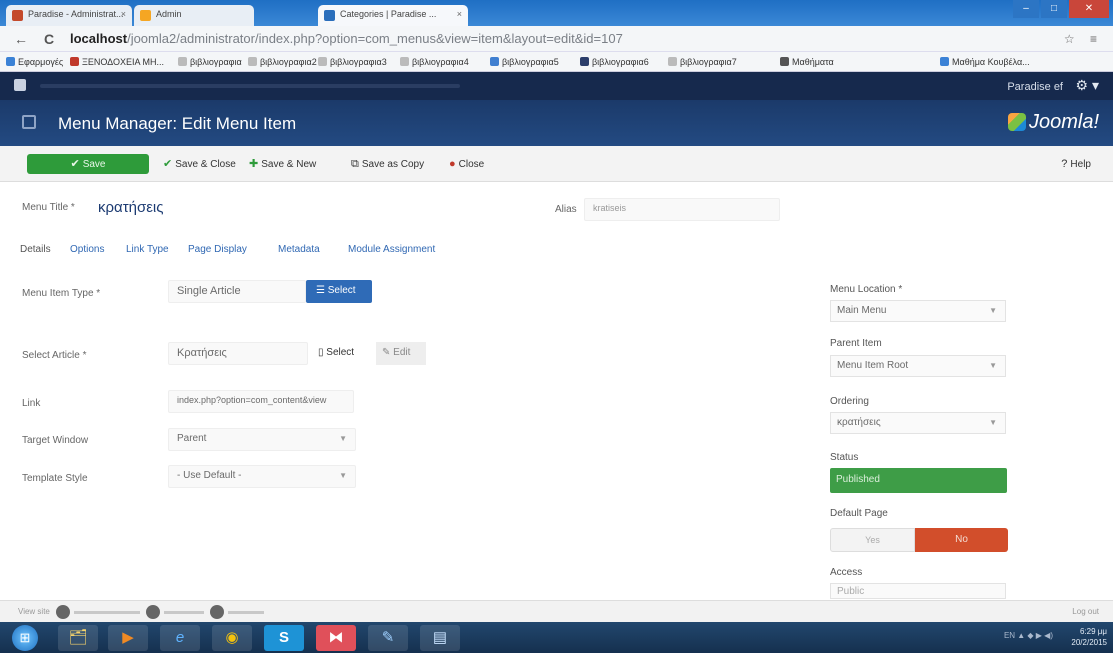 This screenshot has width=1113, height=653. Describe the element at coordinates (339, 291) in the screenshot. I see `select-type-button: ☰ Select` at that location.